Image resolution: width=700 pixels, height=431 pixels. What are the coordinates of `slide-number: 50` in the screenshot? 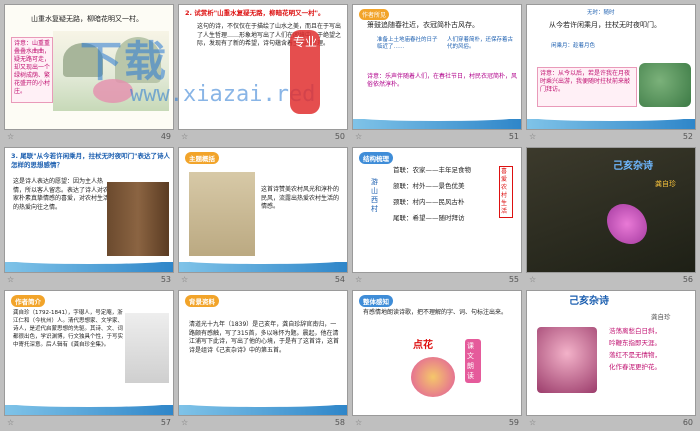 It's located at (339, 136).